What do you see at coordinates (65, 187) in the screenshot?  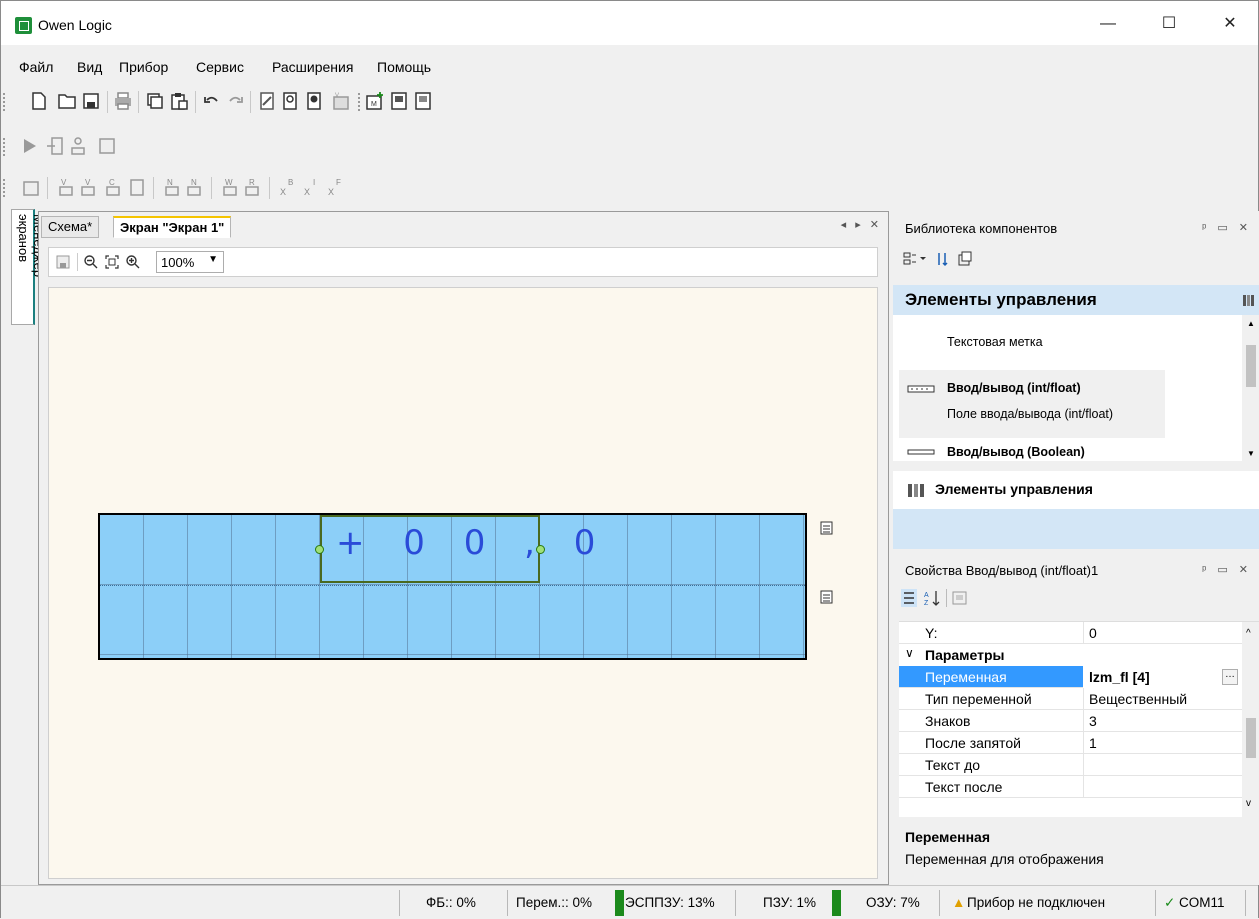 I see `variable-in-icon: V` at bounding box center [65, 187].